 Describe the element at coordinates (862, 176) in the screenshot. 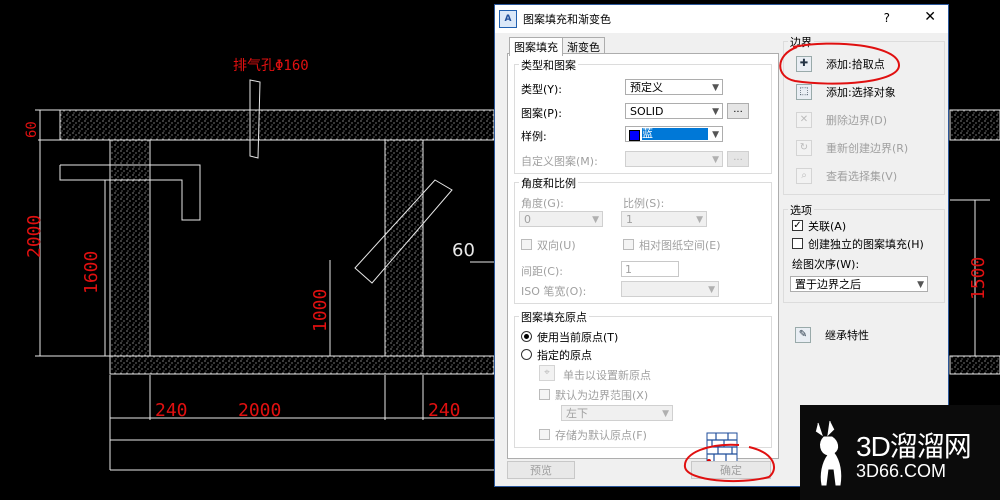

I see `view-selections-label: 查看选择集(V)` at that location.